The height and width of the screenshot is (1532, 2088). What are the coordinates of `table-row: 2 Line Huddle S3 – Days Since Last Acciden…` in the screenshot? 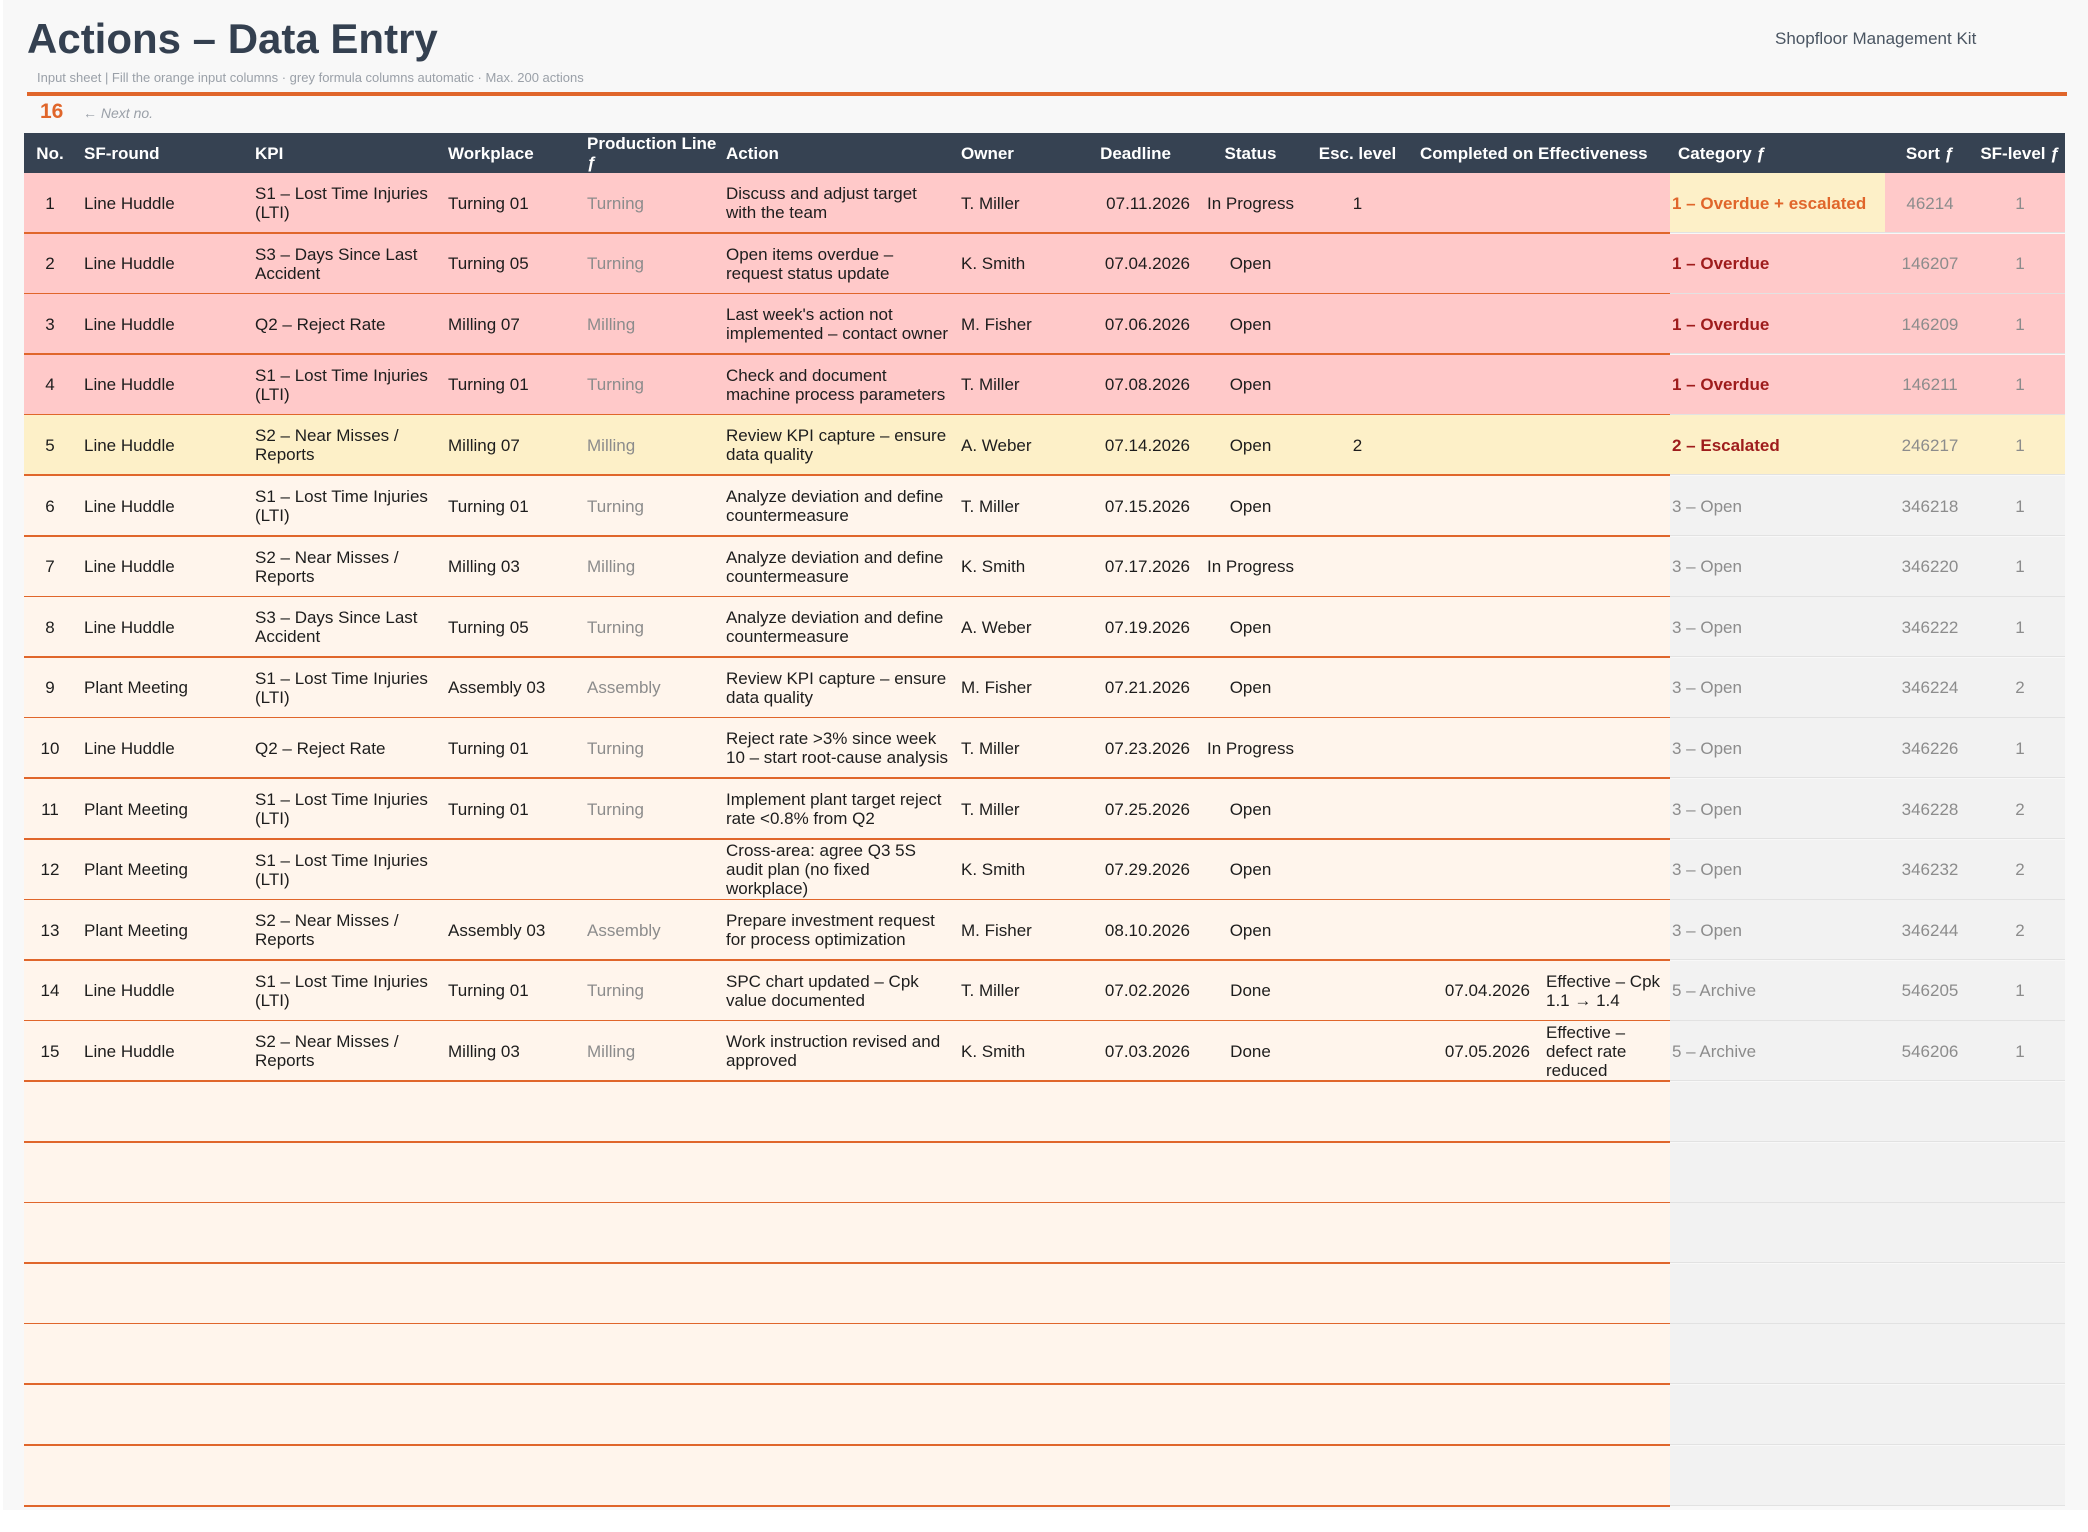 It's located at (1044, 264).